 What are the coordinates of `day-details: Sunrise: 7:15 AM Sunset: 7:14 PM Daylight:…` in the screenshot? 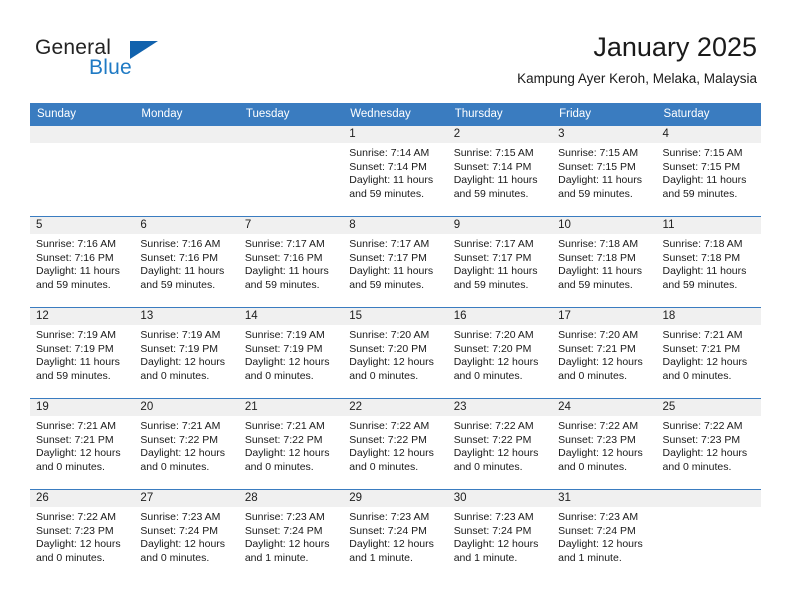 It's located at (500, 172).